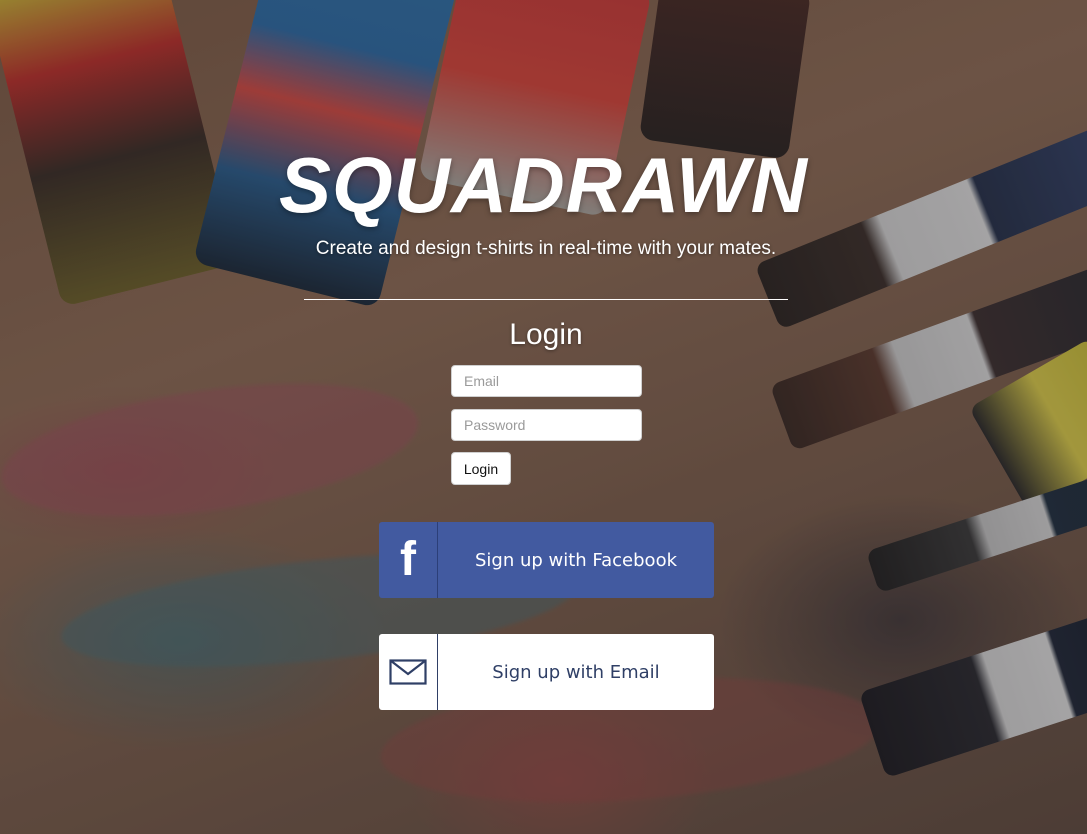 The width and height of the screenshot is (1087, 834). I want to click on envelope-icon, so click(408, 672).